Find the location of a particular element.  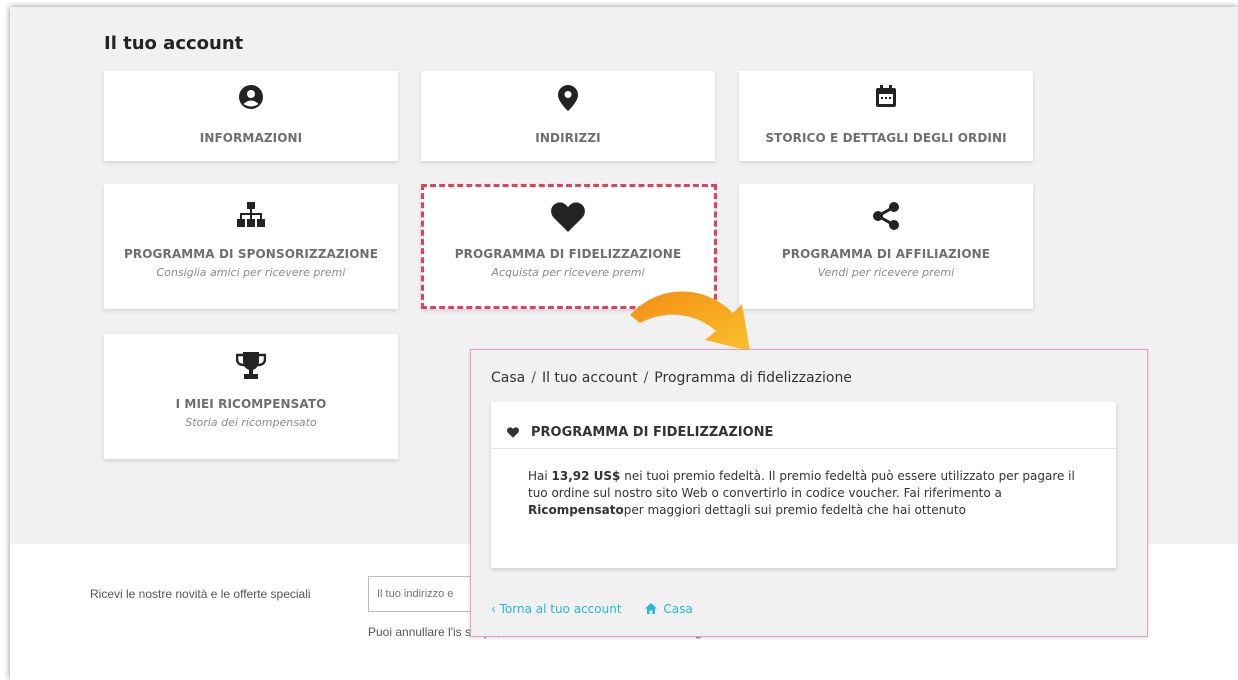

tile-informazioni: INFORMAZIONI is located at coordinates (251, 116).